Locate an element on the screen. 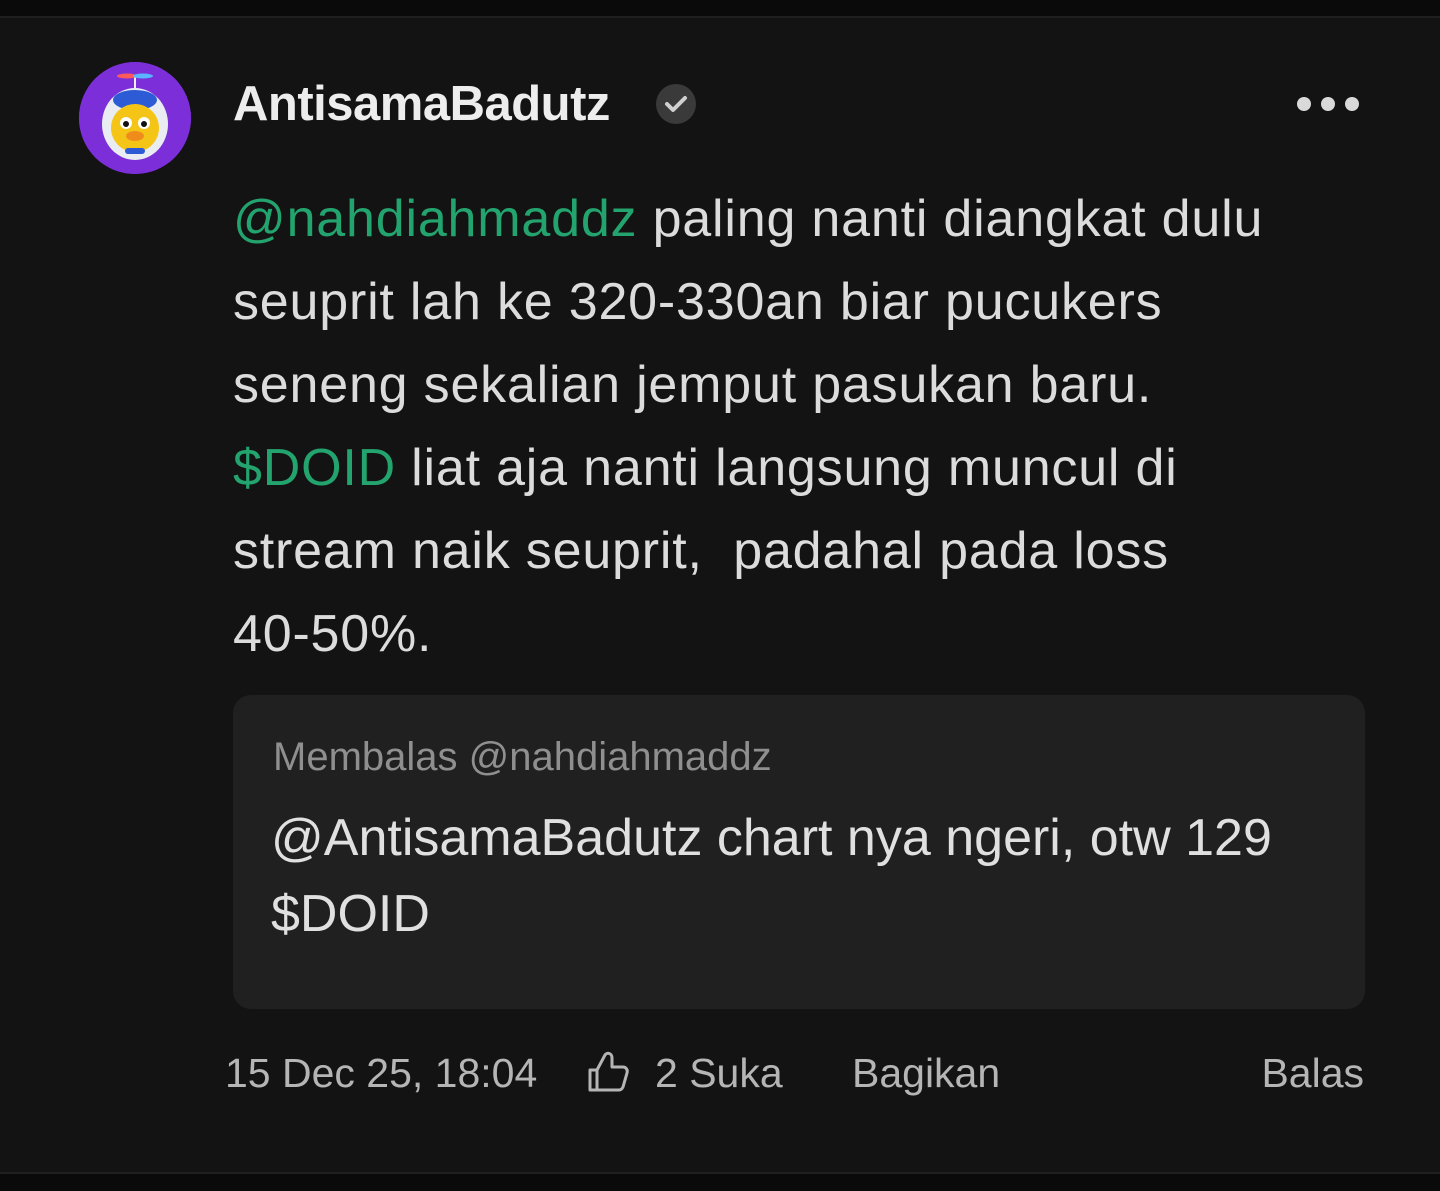  more-options-button is located at coordinates (1331, 104).